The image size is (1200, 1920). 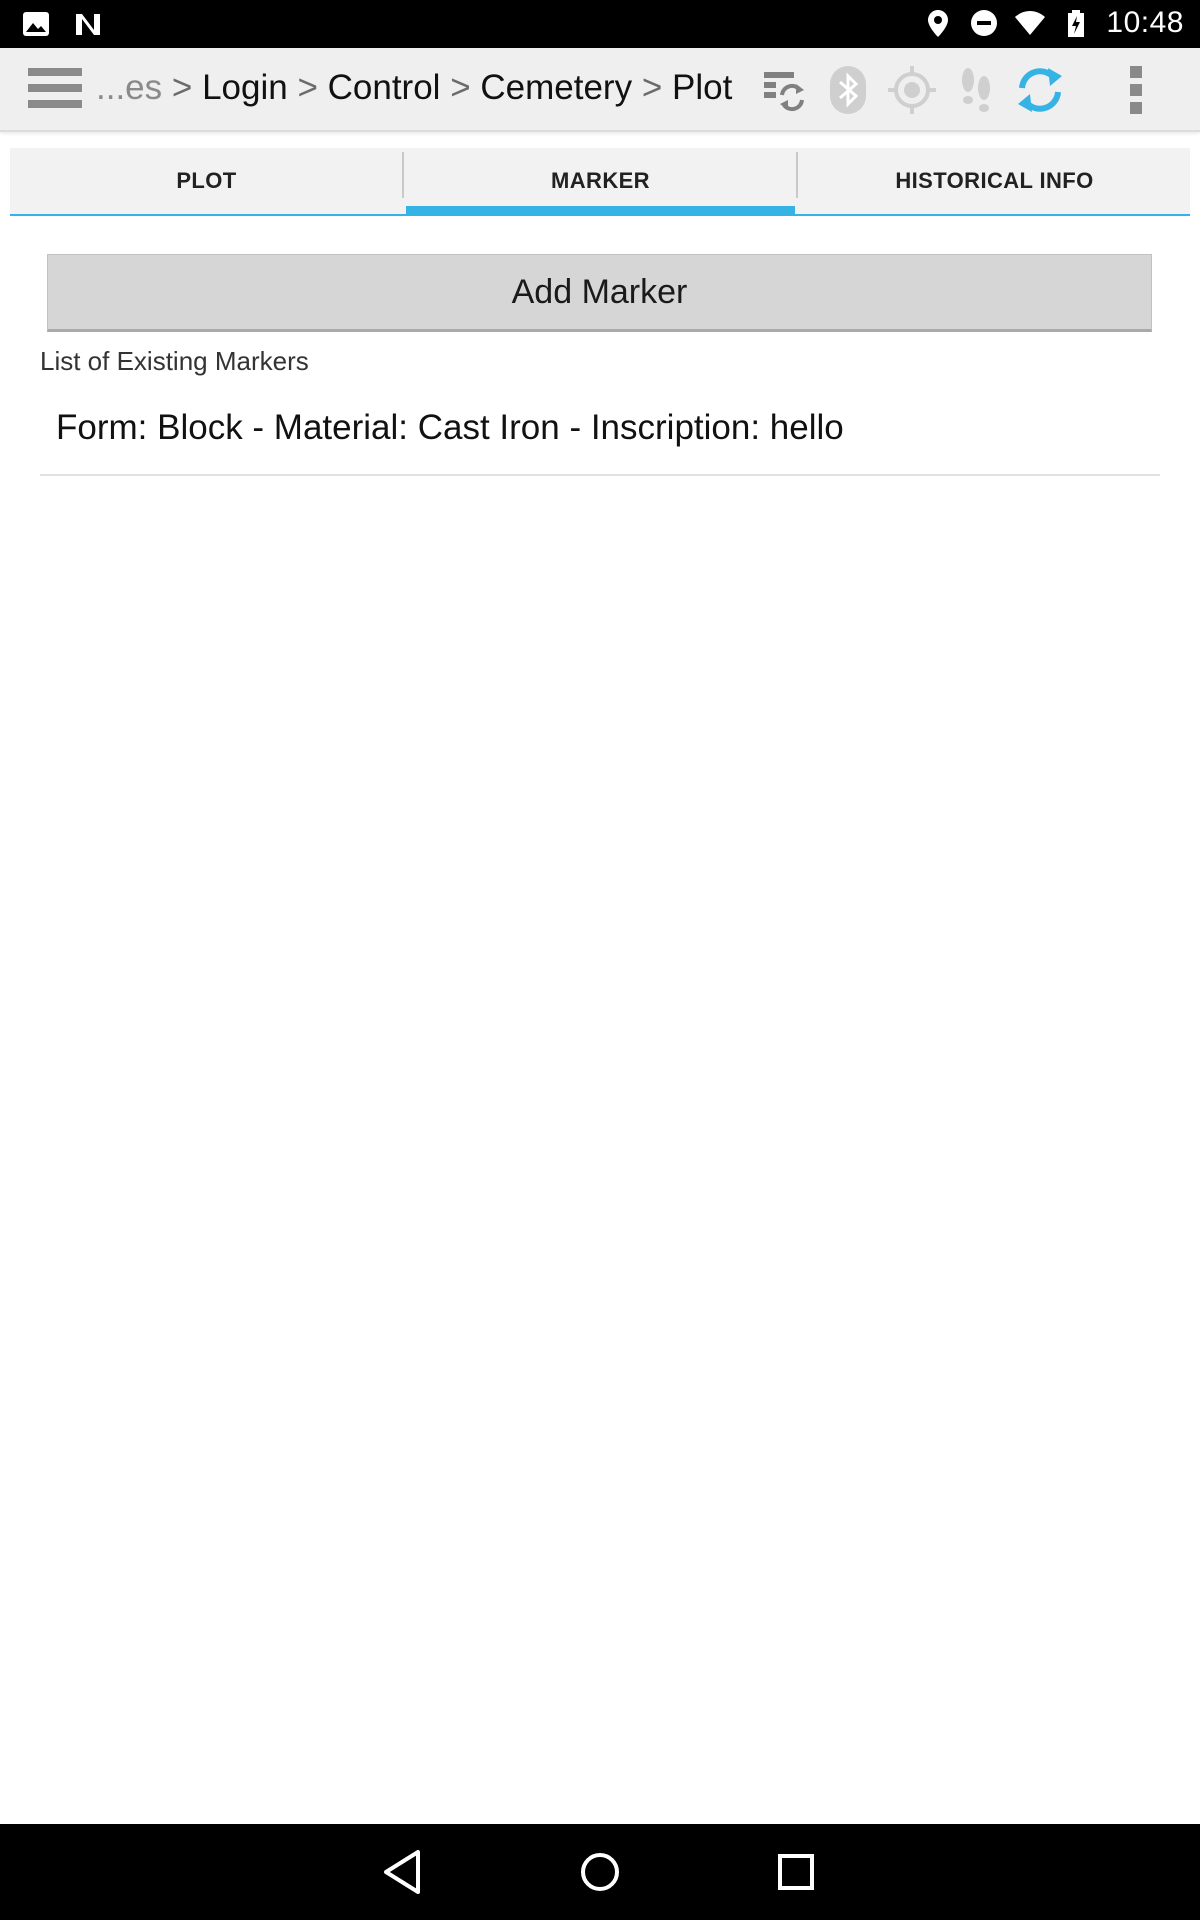 I want to click on battery-icon, so click(x=1076, y=23).